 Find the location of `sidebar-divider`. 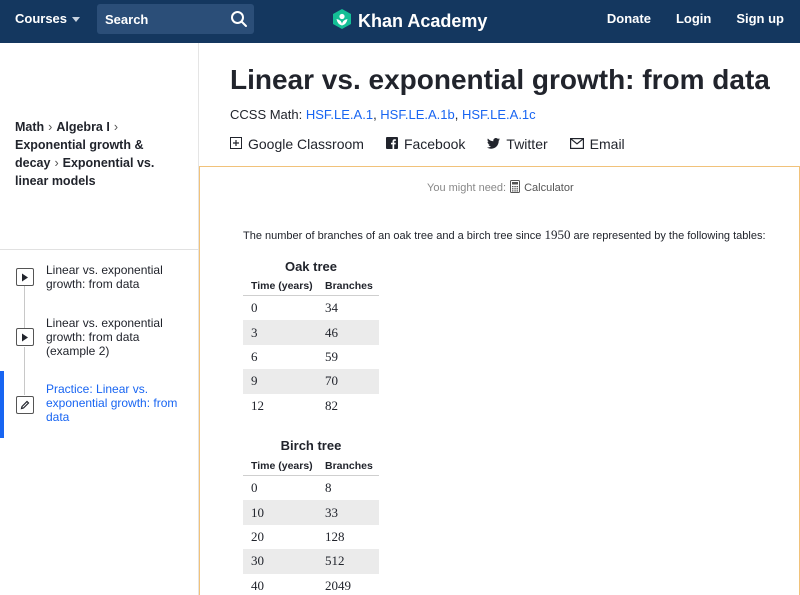

sidebar-divider is located at coordinates (99, 249).